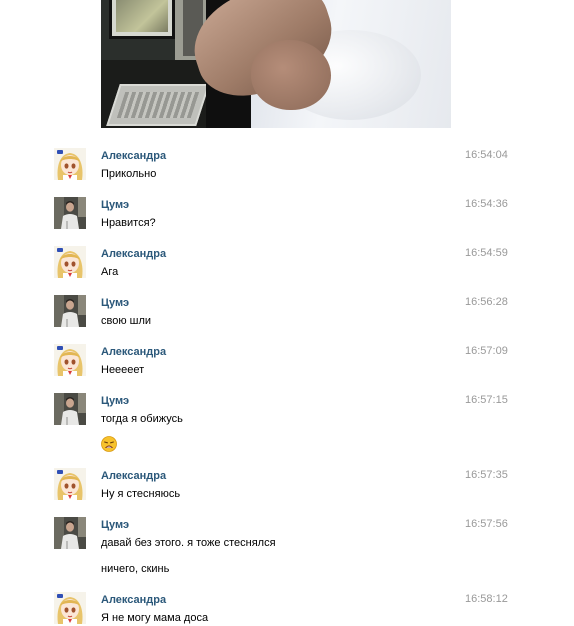  What do you see at coordinates (486, 475) in the screenshot?
I see `message-time: 16:57:35` at bounding box center [486, 475].